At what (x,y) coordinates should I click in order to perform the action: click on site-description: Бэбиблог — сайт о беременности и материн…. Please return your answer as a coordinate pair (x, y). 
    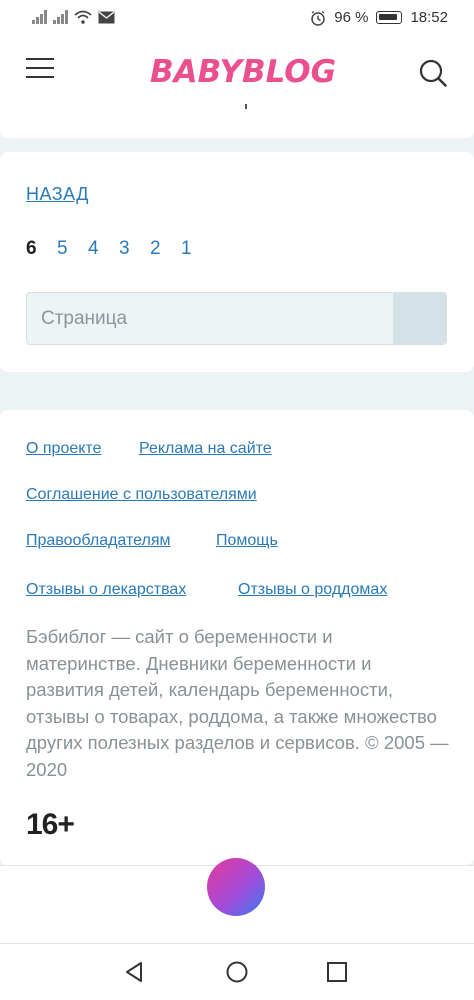
    Looking at the image, I should click on (237, 703).